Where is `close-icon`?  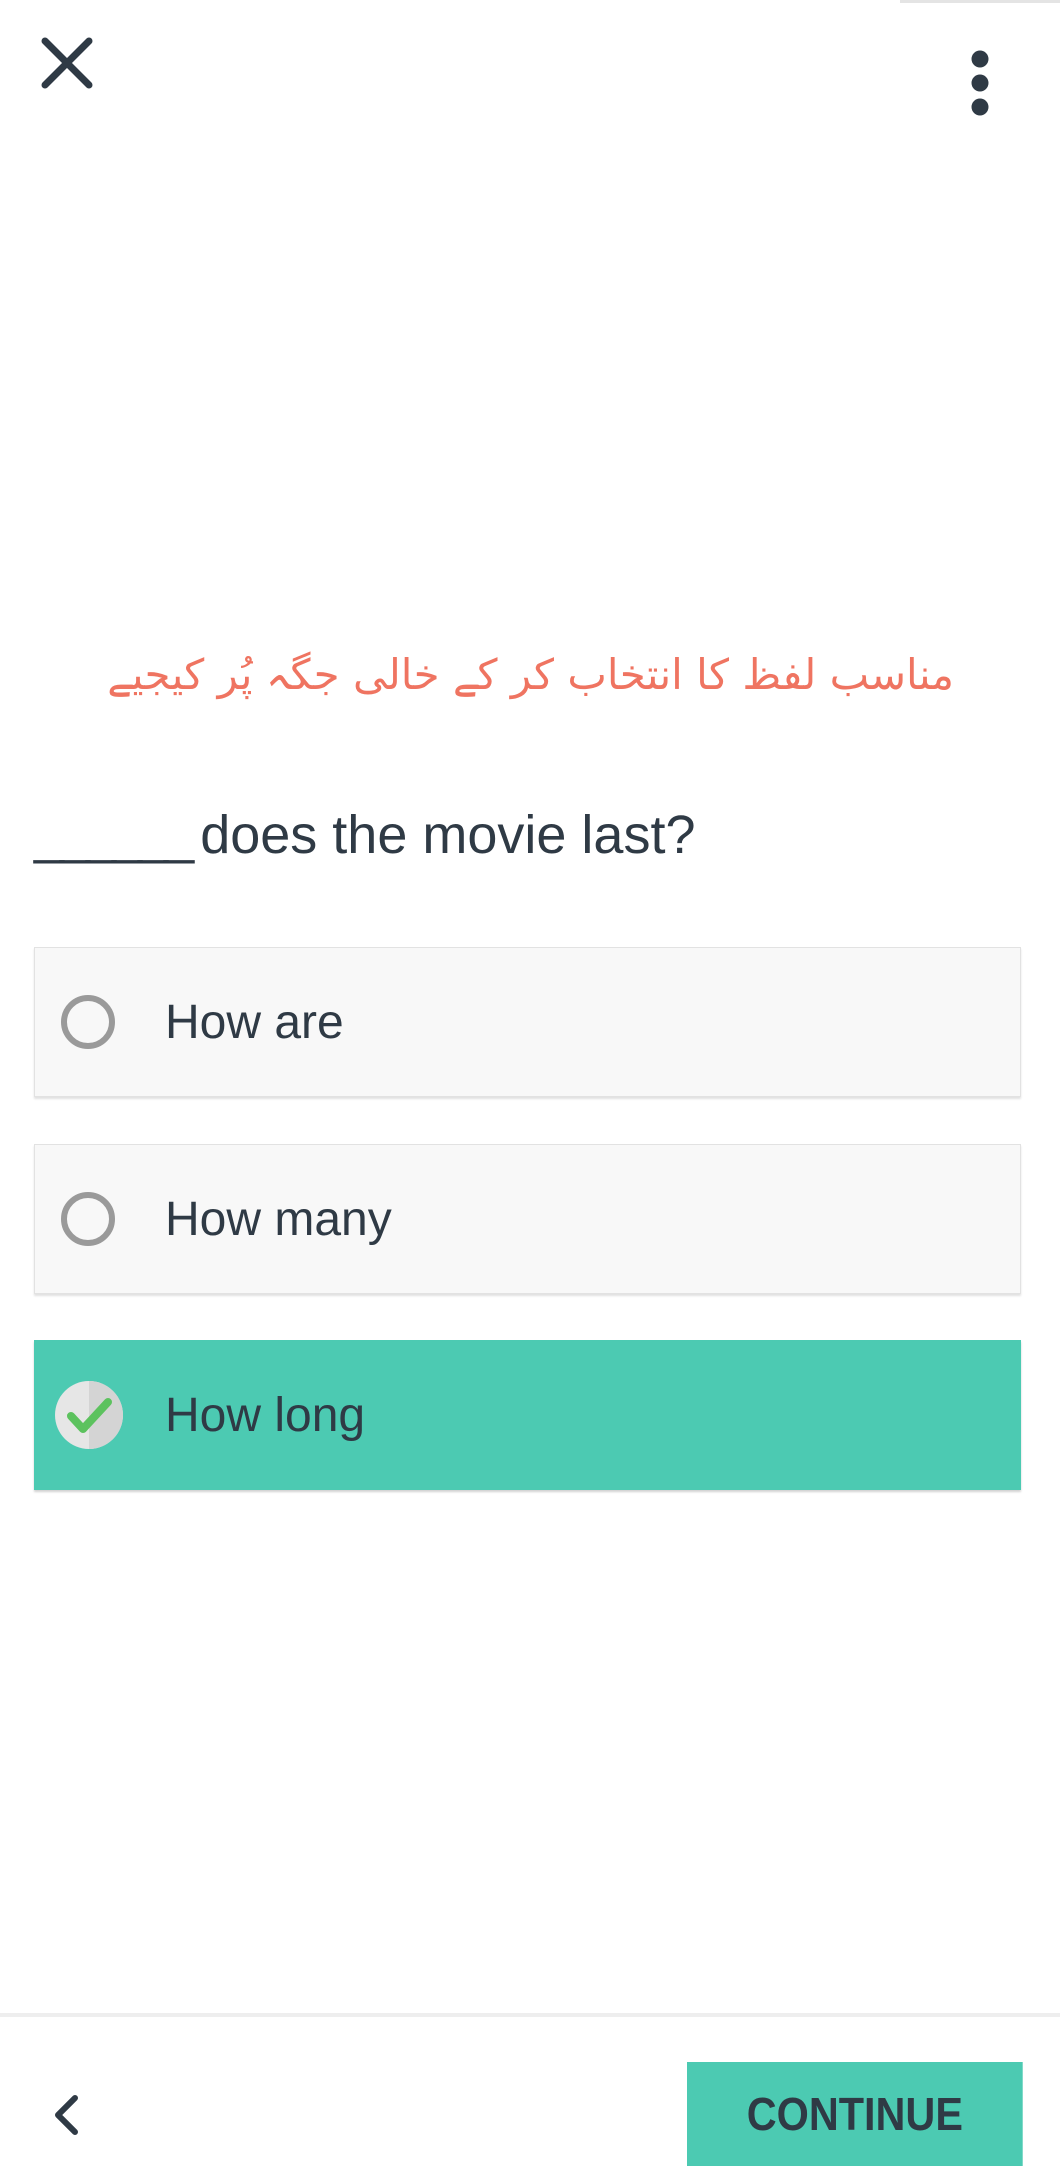 close-icon is located at coordinates (67, 63).